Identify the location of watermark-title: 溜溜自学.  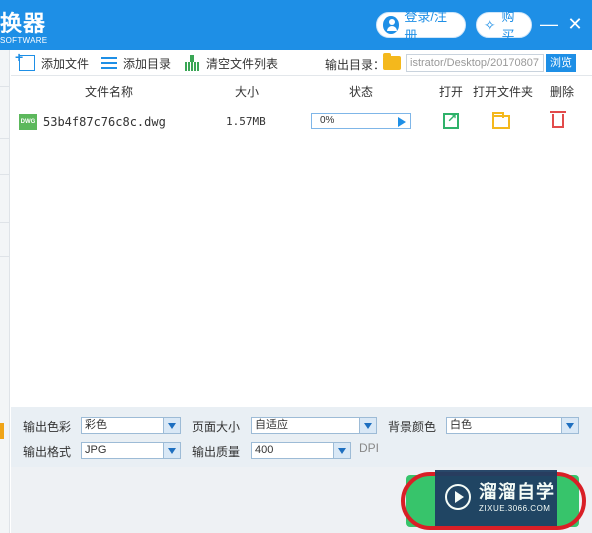
(517, 492).